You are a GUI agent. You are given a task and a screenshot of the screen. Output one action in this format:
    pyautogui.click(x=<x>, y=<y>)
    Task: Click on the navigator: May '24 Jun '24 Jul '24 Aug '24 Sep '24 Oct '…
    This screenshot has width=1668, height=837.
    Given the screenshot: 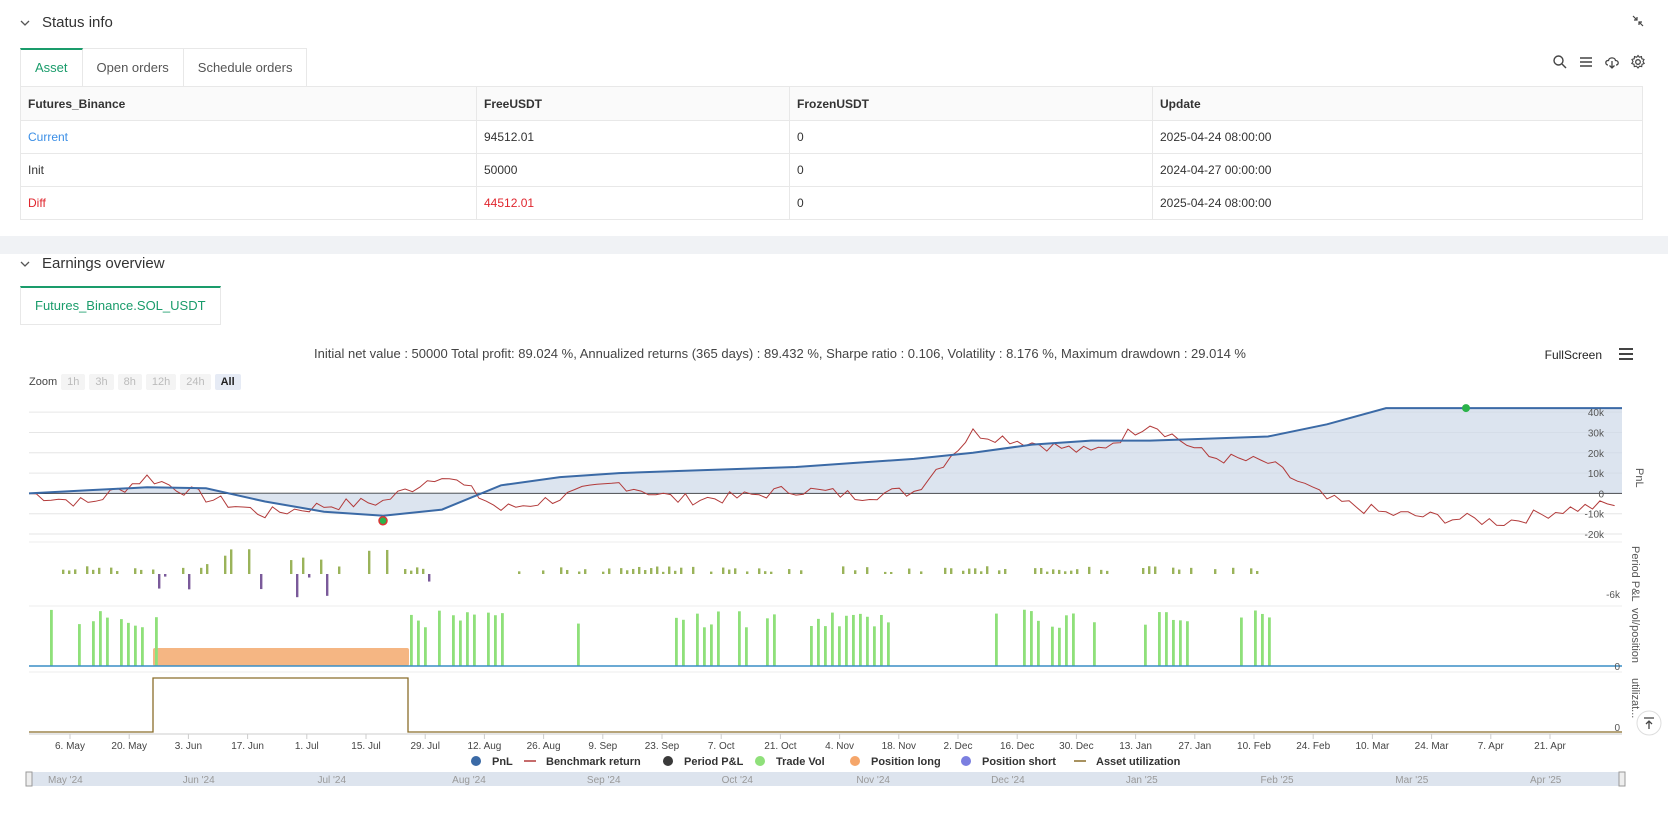 What is the action you would take?
    pyautogui.click(x=825, y=779)
    